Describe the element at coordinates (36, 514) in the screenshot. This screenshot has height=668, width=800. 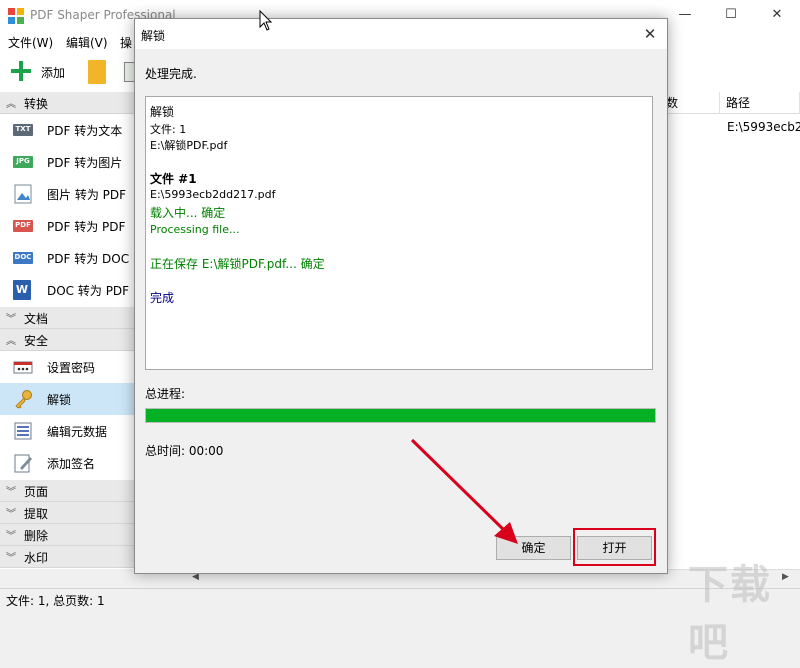
I see `category-label: 提取` at that location.